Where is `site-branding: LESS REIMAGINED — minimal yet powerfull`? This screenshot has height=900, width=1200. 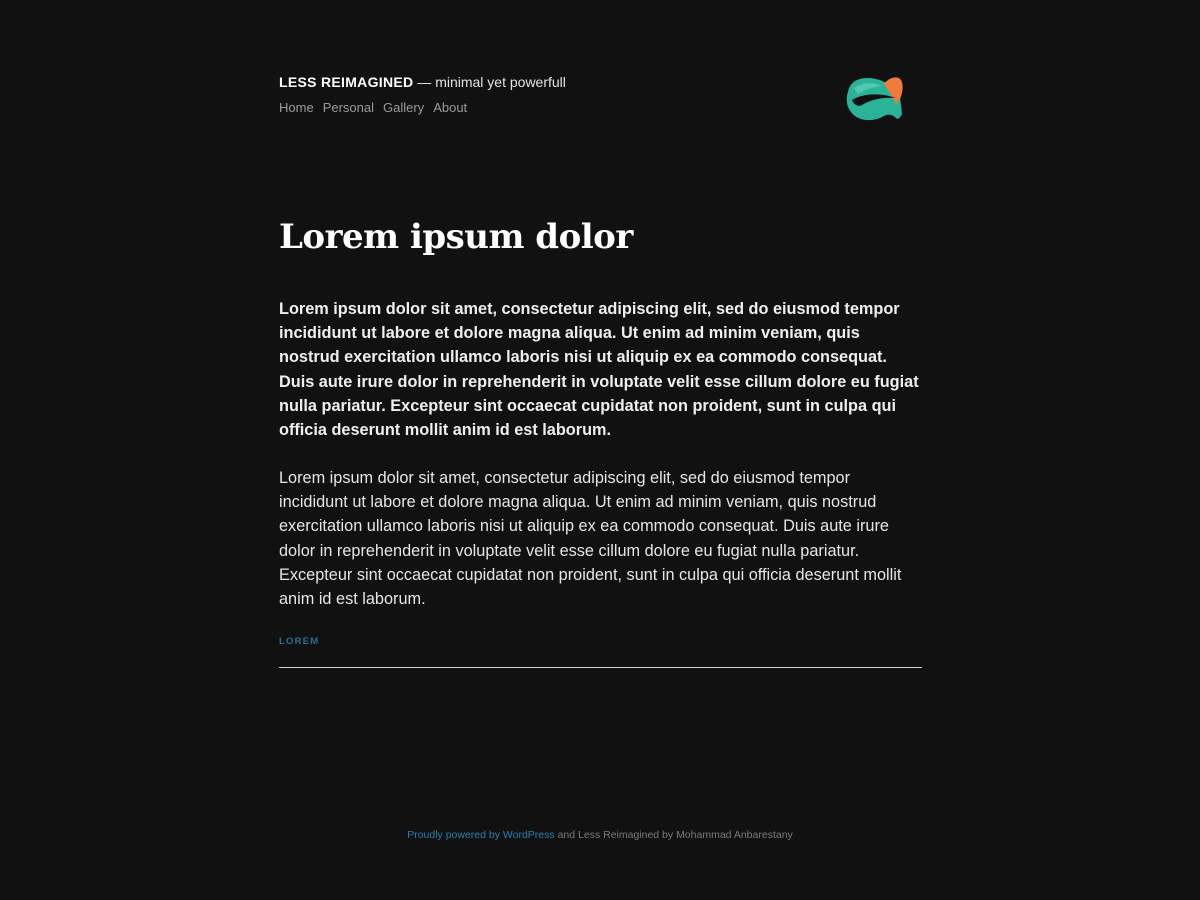 site-branding: LESS REIMAGINED — minimal yet powerfull is located at coordinates (422, 82).